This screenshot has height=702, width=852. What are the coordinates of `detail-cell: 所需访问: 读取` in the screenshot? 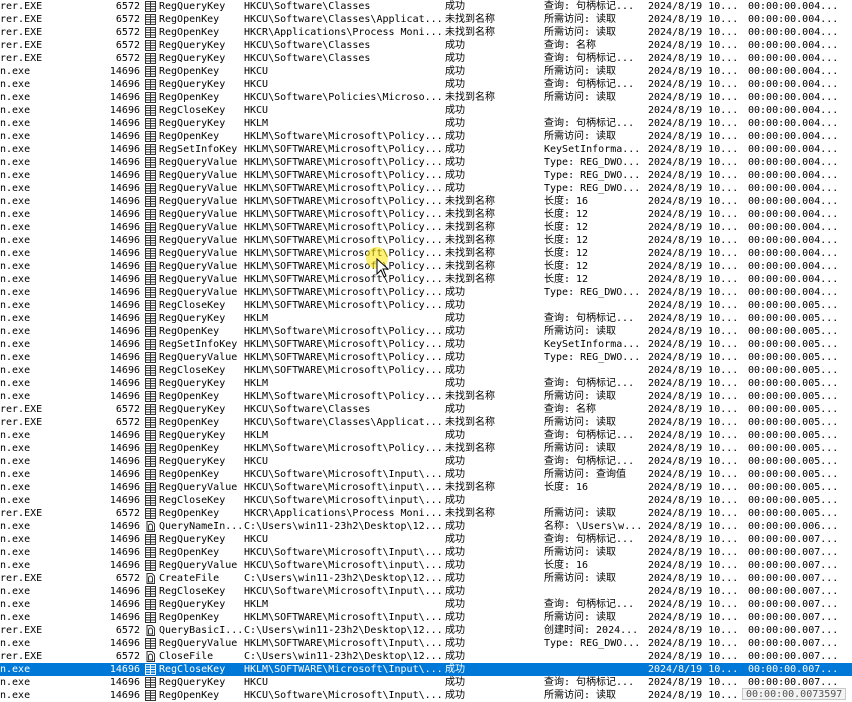 It's located at (580, 513).